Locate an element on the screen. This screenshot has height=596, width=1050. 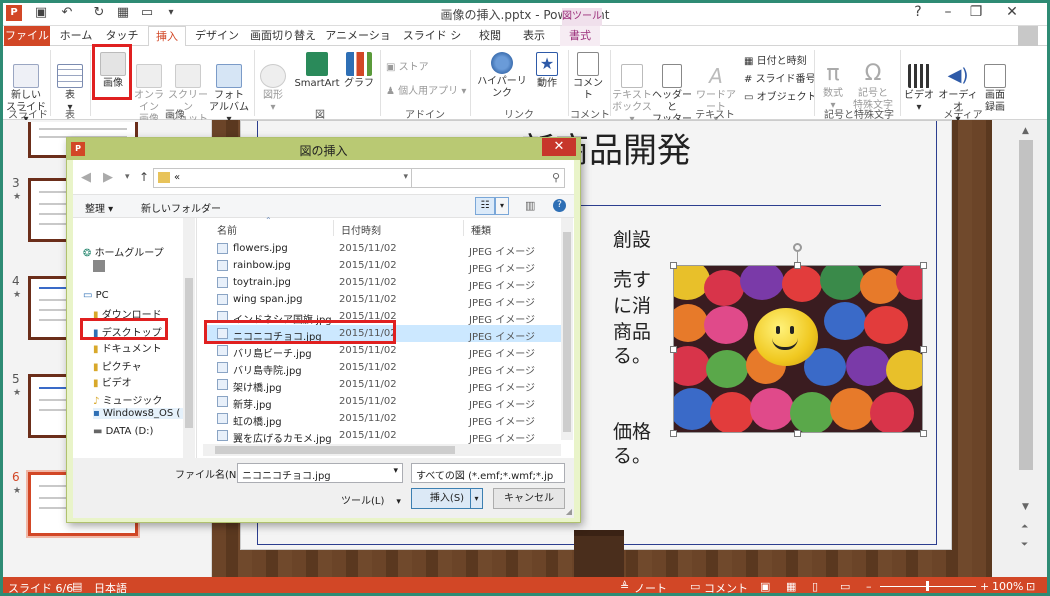
file-row: rainbow.jpg 2015/11/02 JPEG イメージ is located at coordinates (385, 266).